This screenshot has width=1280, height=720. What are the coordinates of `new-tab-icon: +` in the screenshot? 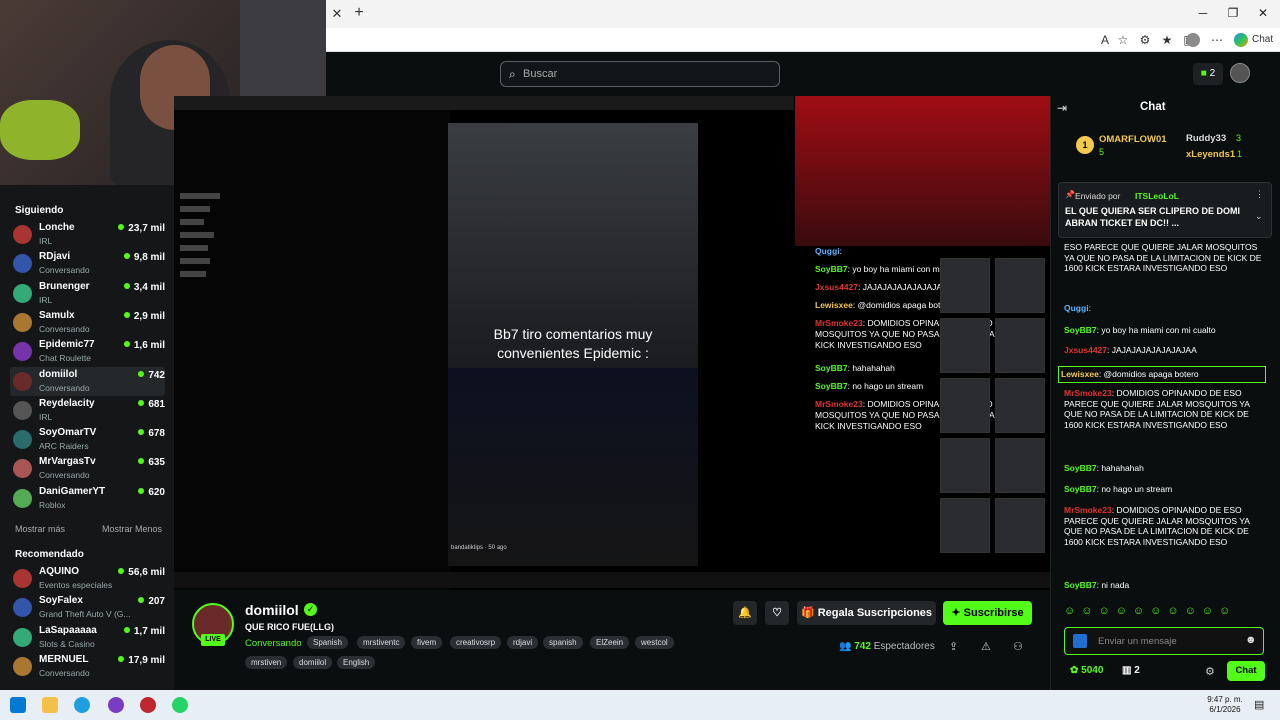 It's located at (359, 13).